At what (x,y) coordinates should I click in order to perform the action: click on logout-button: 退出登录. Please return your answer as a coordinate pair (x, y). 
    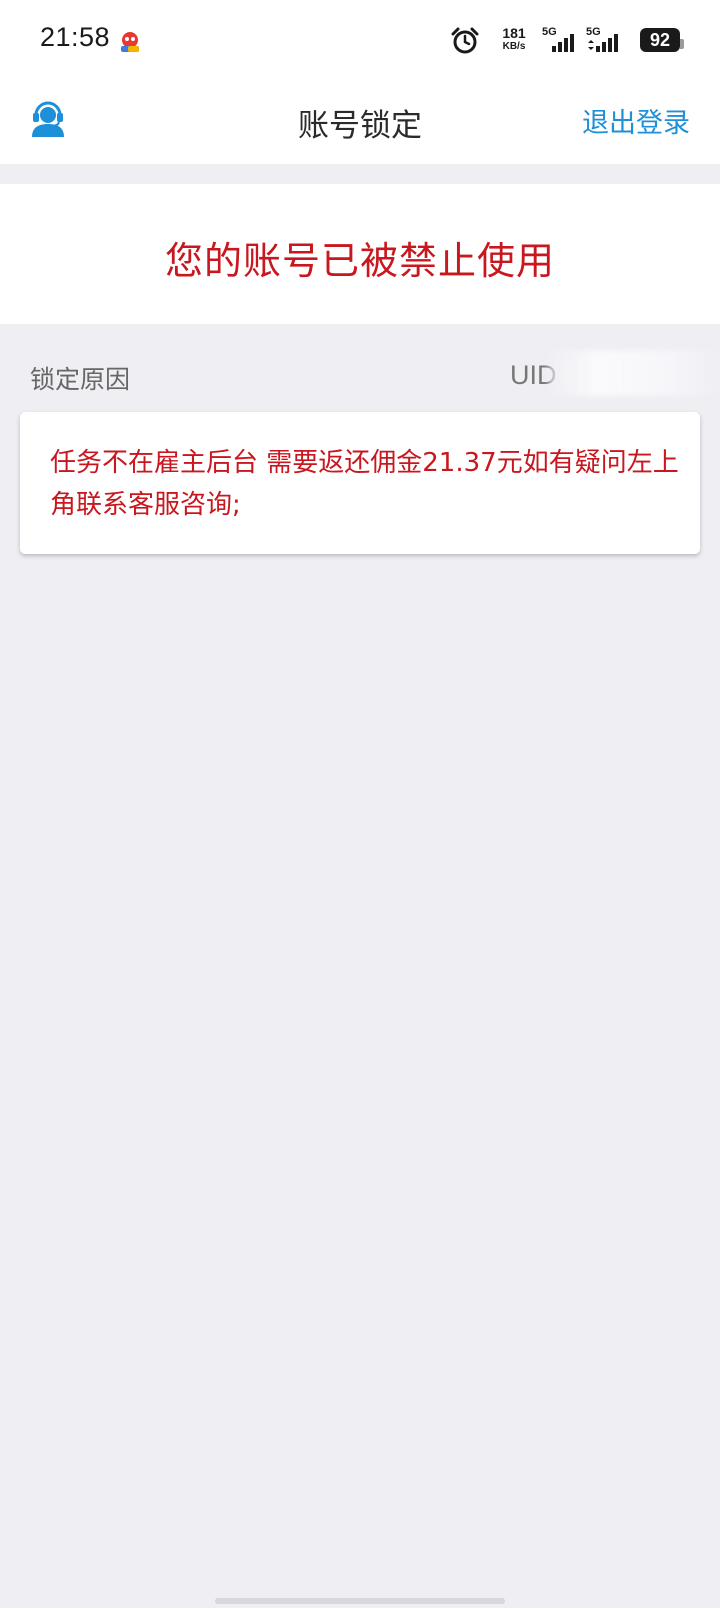
    Looking at the image, I should click on (636, 120).